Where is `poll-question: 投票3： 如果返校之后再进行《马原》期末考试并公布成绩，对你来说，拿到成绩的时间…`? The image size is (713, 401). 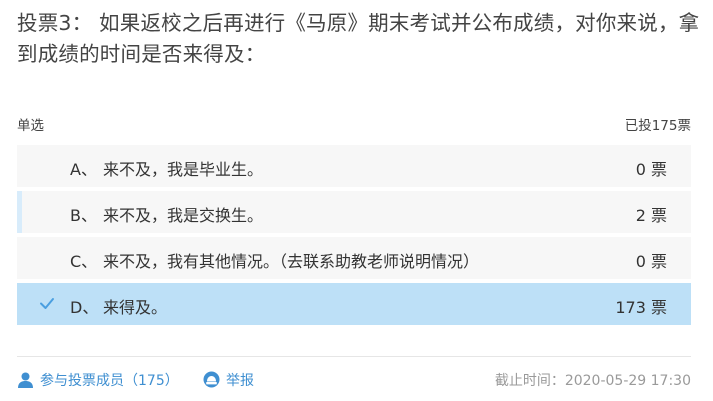 poll-question: 投票3： 如果返校之后再进行《马原》期末考试并公布成绩，对你来说，拿到成绩的时间… is located at coordinates (358, 38).